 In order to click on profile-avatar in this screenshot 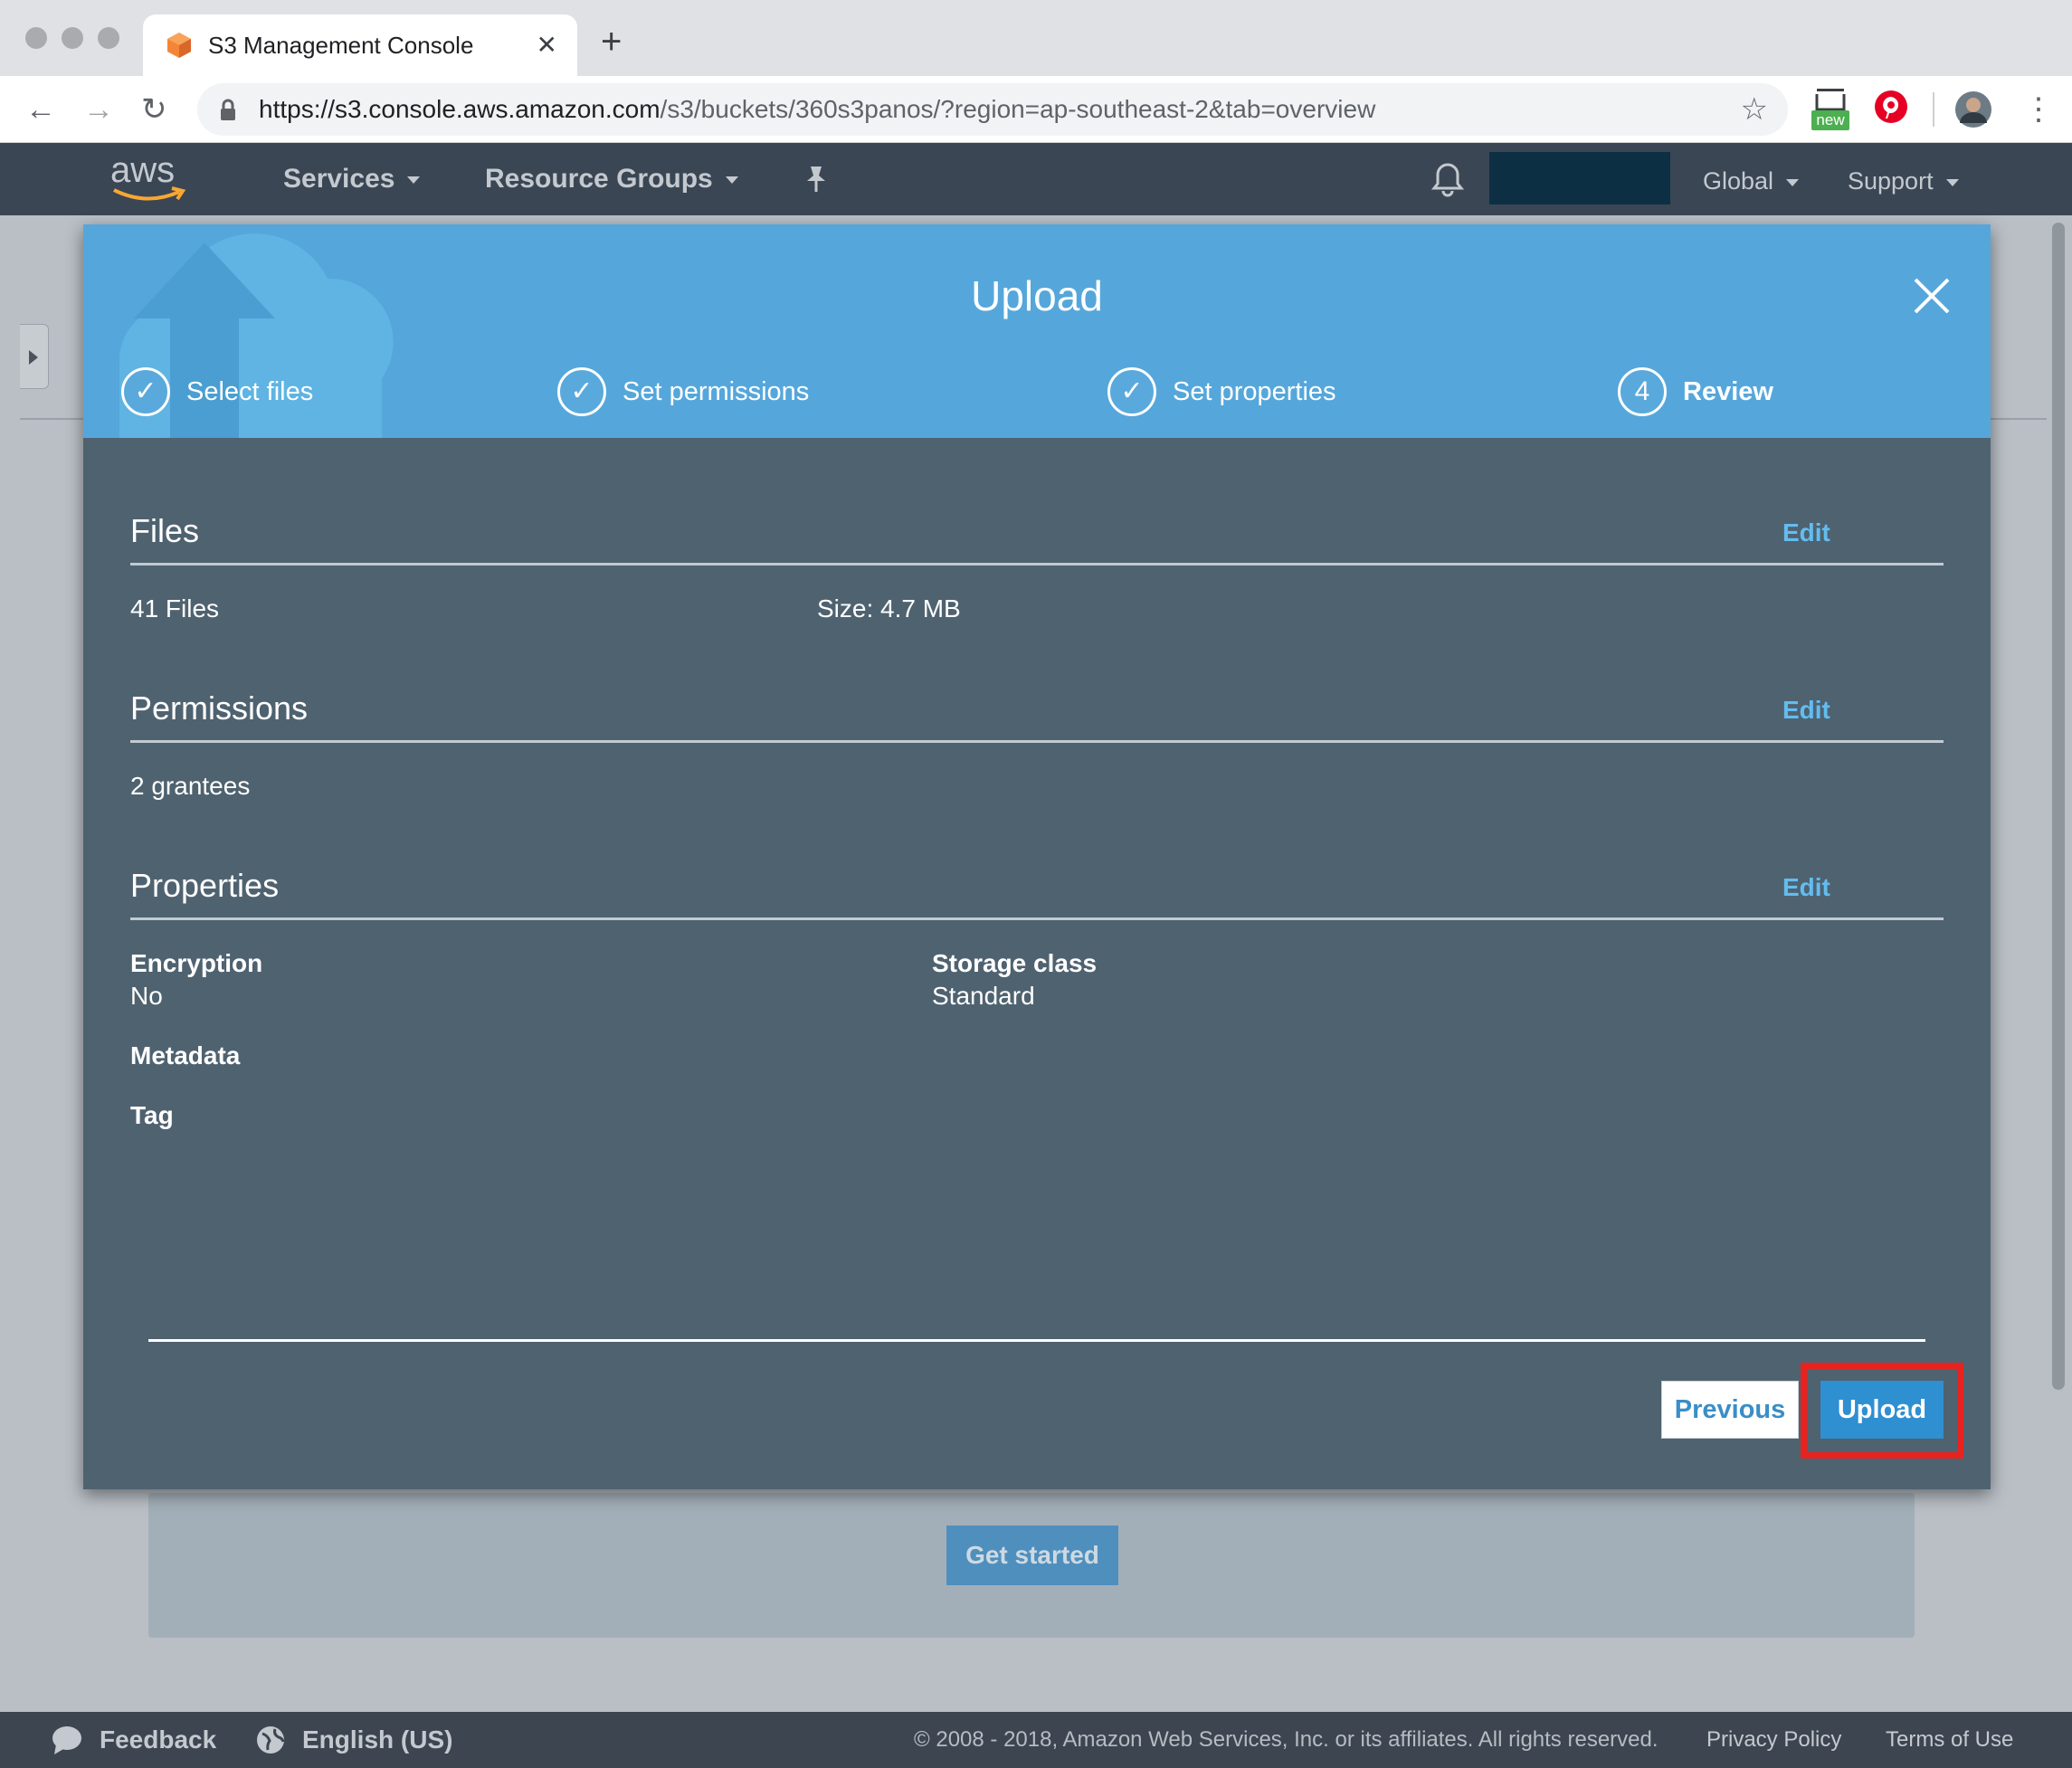, I will do `click(1973, 109)`.